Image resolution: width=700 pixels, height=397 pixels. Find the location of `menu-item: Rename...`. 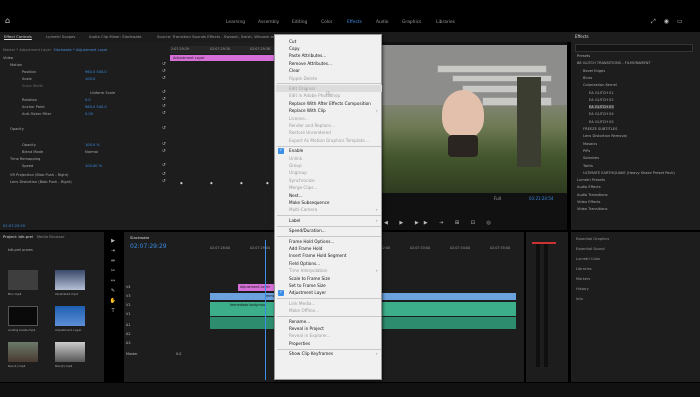

menu-item: Rename... is located at coordinates (299, 321).